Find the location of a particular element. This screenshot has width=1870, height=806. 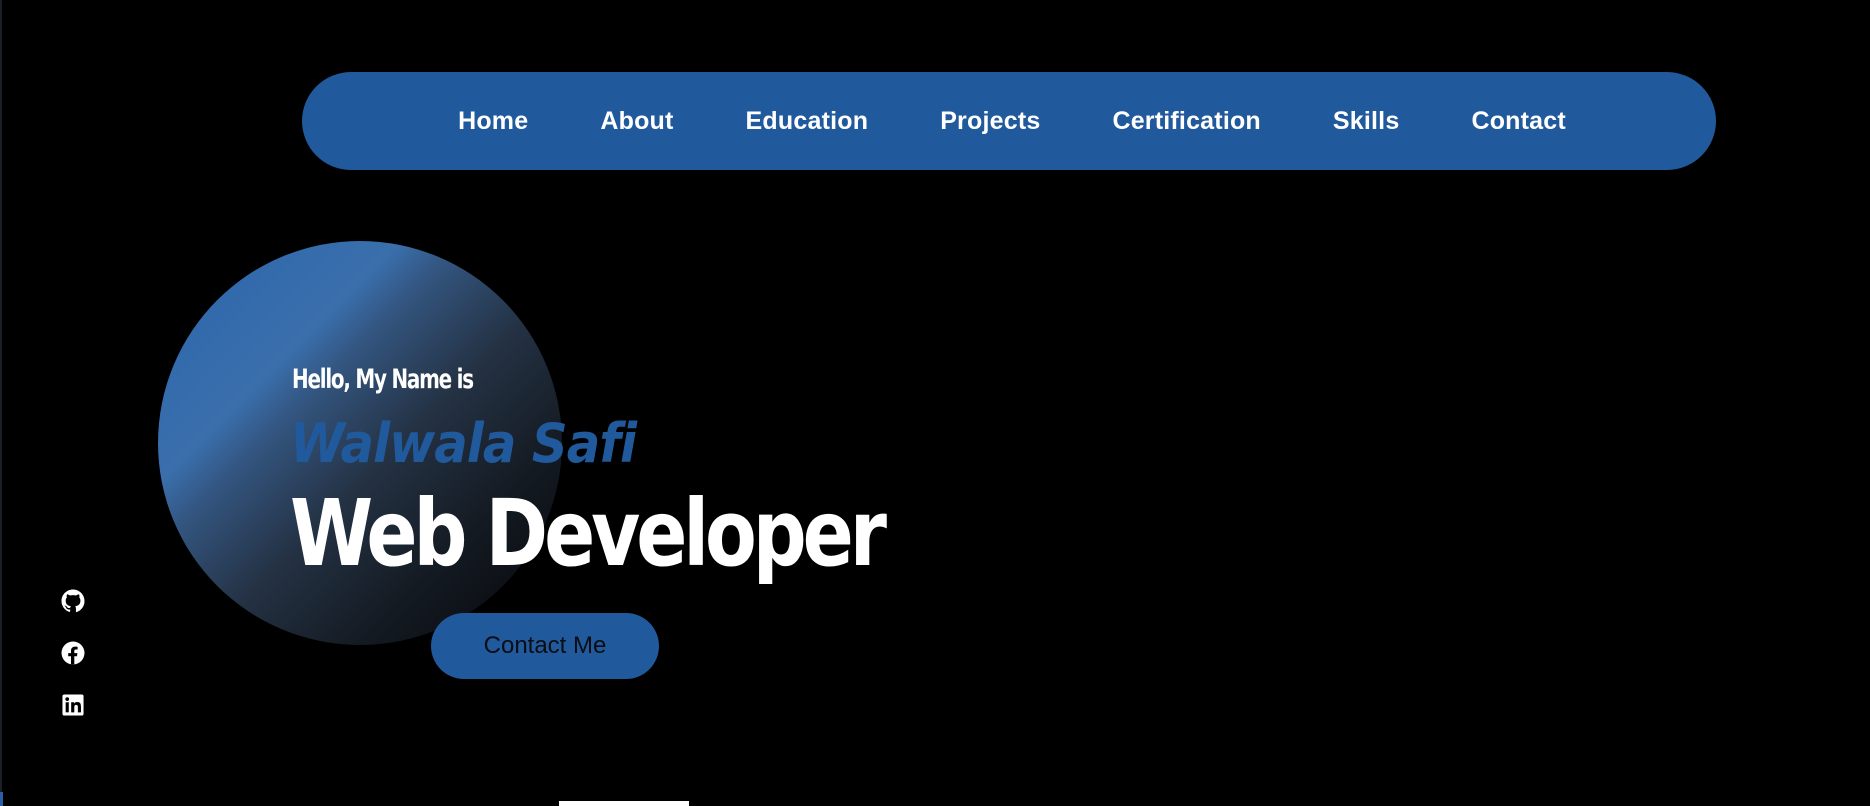

nav-item-projects: Projects is located at coordinates (990, 121).